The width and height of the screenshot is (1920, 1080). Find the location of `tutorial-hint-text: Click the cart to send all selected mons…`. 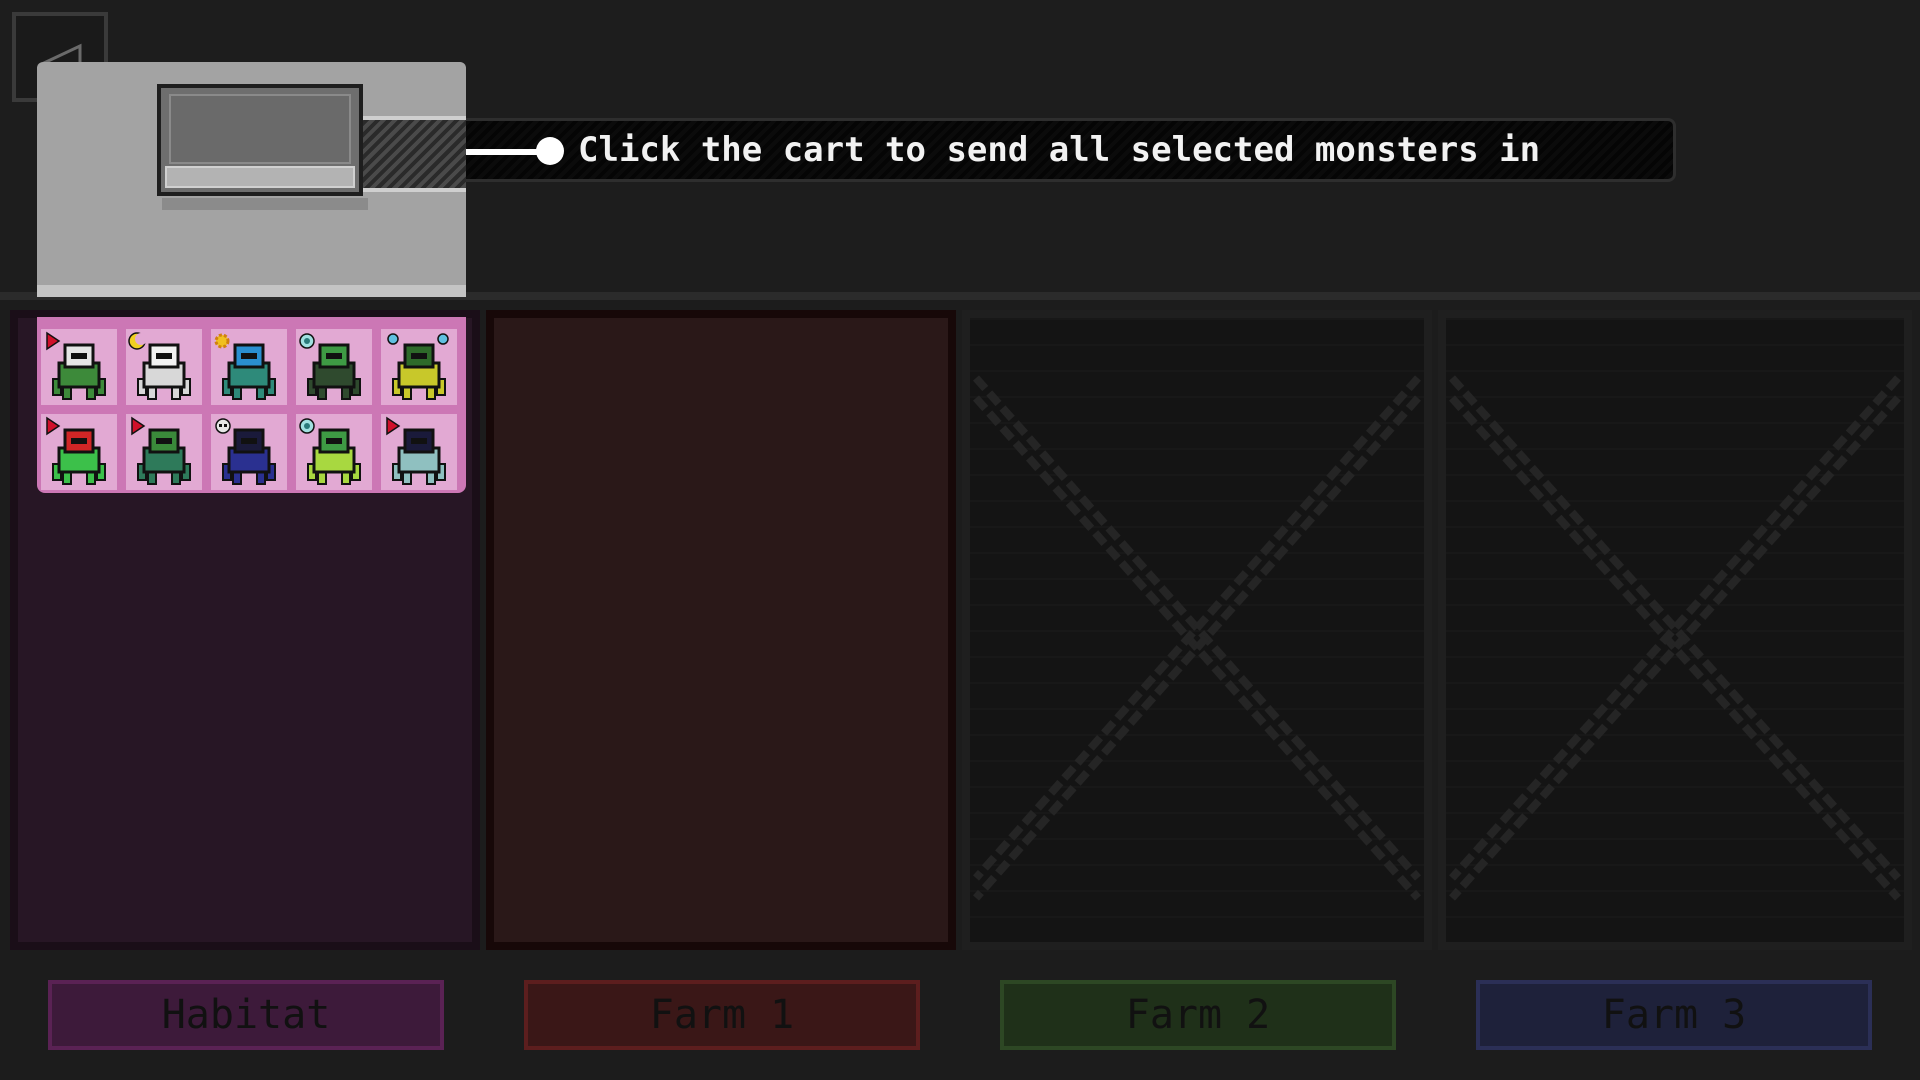

tutorial-hint-text: Click the cart to send all selected mons… is located at coordinates (1059, 150).